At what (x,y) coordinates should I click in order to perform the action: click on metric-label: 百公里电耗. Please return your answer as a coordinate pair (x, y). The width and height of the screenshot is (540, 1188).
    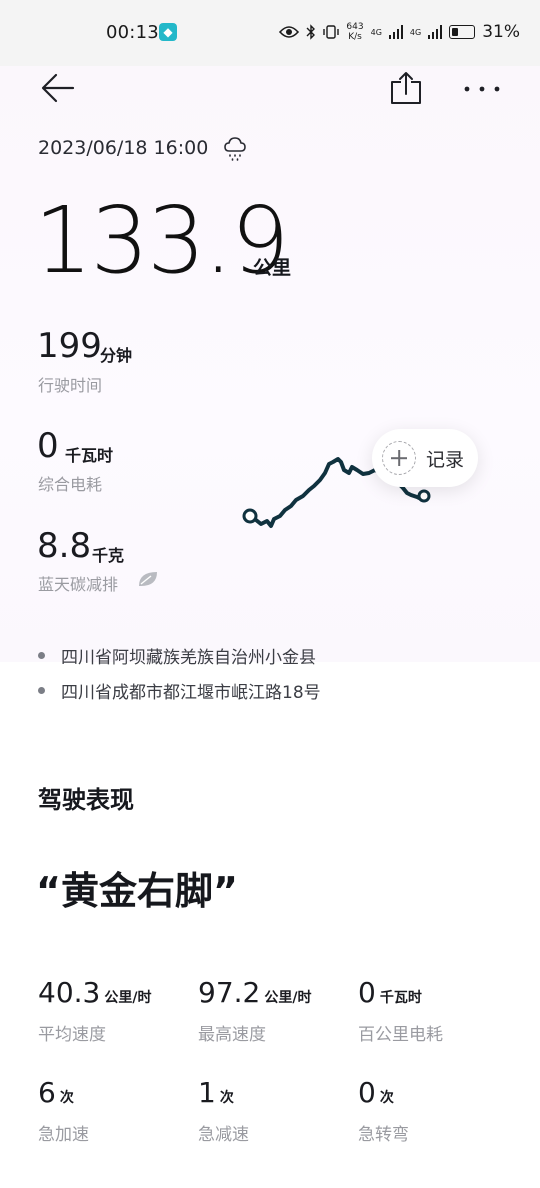
    Looking at the image, I should click on (400, 1035).